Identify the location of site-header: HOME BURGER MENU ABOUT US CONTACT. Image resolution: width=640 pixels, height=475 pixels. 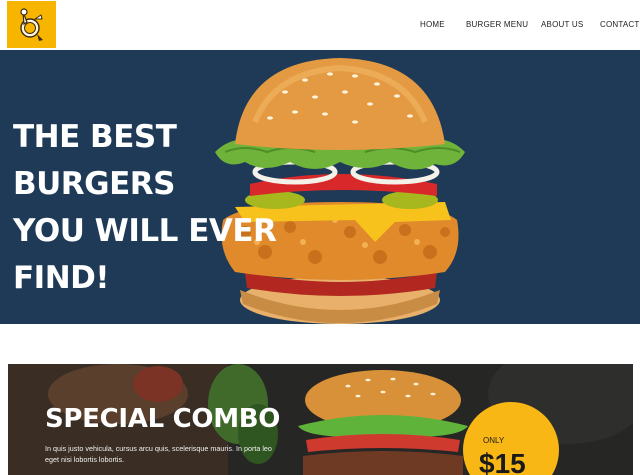
(320, 25).